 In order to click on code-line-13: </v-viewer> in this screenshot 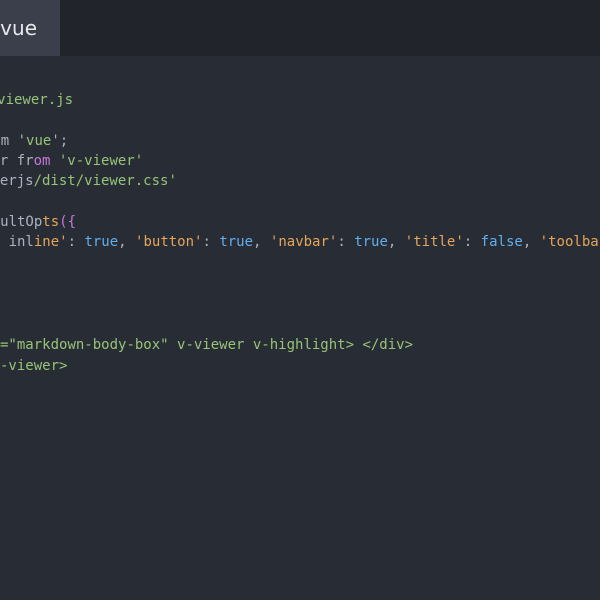, I will do `click(63, 355)`.